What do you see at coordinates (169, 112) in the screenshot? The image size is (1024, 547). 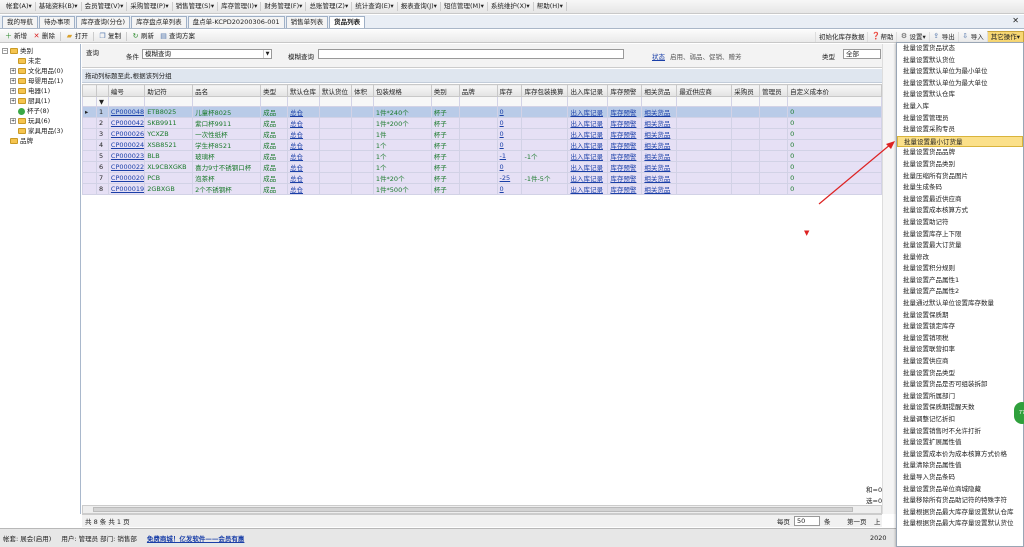 I see `table-cell: ETB8025` at bounding box center [169, 112].